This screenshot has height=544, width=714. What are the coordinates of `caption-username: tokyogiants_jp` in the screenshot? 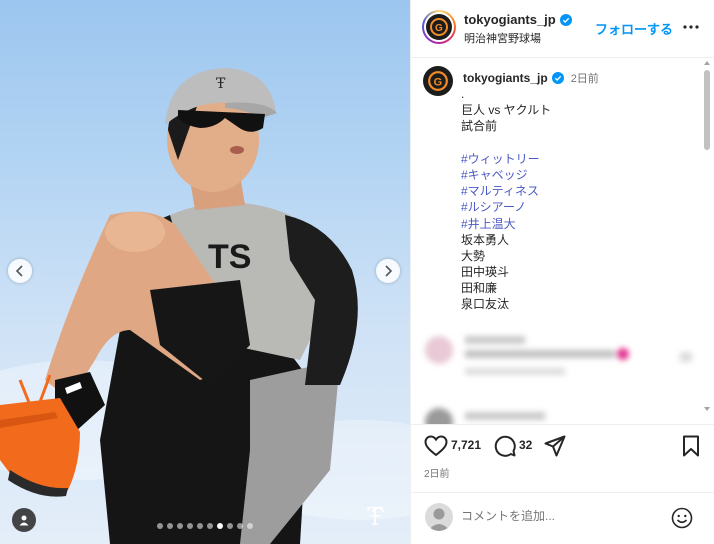 It's located at (505, 78).